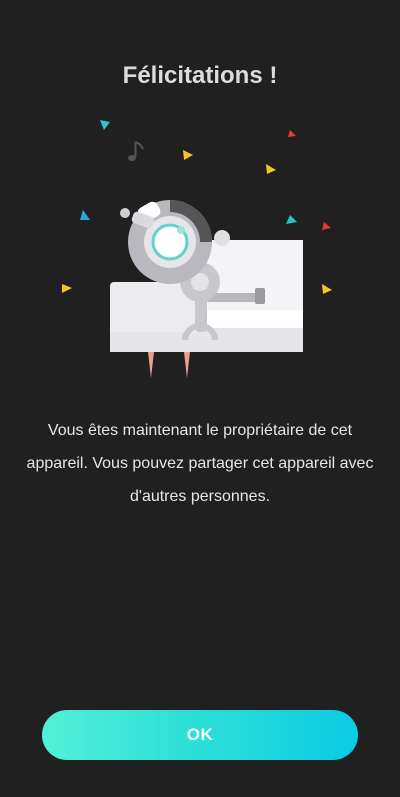 This screenshot has width=400, height=797. Describe the element at coordinates (200, 75) in the screenshot. I see `page-title: Félicitations !` at that location.